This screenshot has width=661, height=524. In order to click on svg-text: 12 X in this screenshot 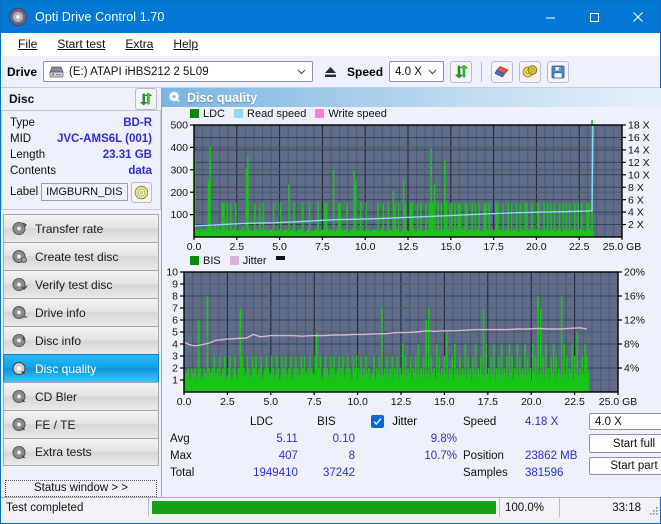, I will do `click(639, 163)`.